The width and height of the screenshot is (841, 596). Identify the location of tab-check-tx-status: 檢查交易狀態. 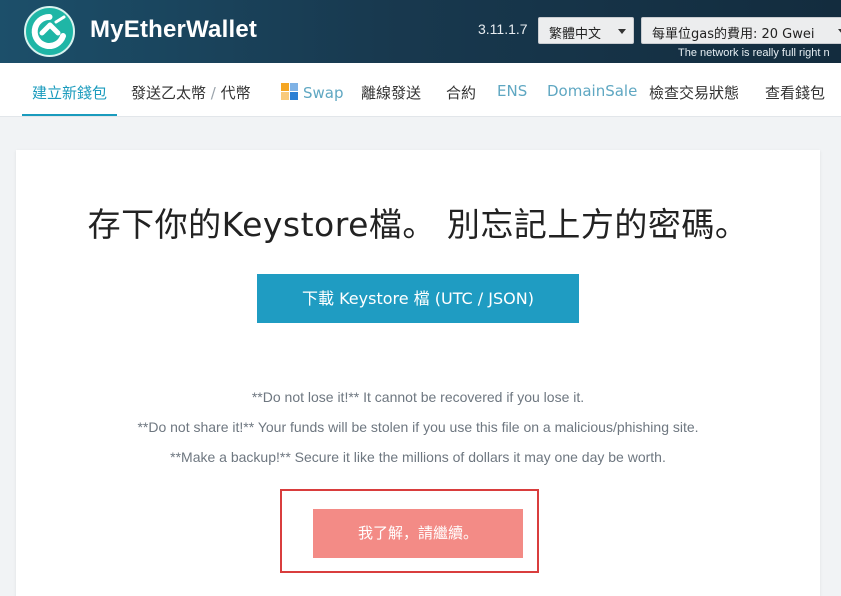
(694, 92).